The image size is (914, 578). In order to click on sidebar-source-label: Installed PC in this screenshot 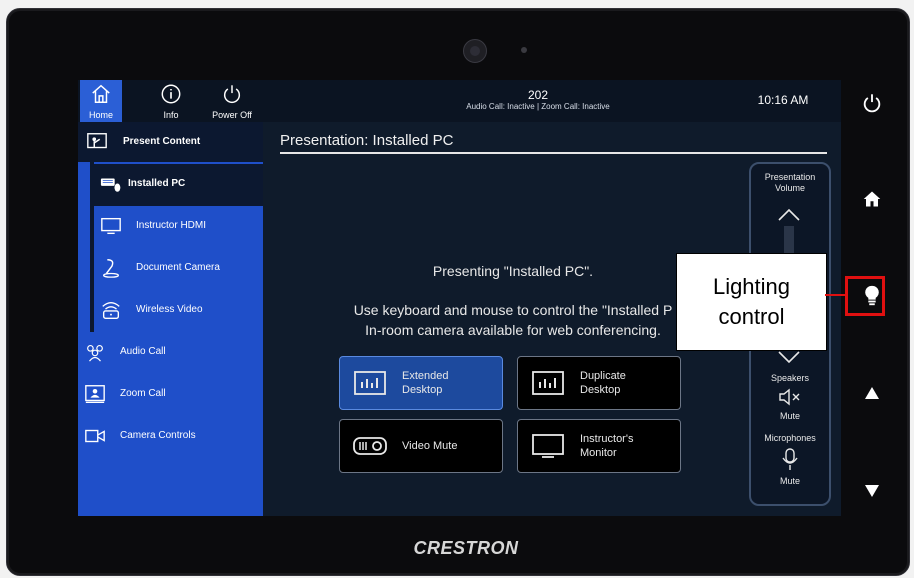, I will do `click(157, 183)`.